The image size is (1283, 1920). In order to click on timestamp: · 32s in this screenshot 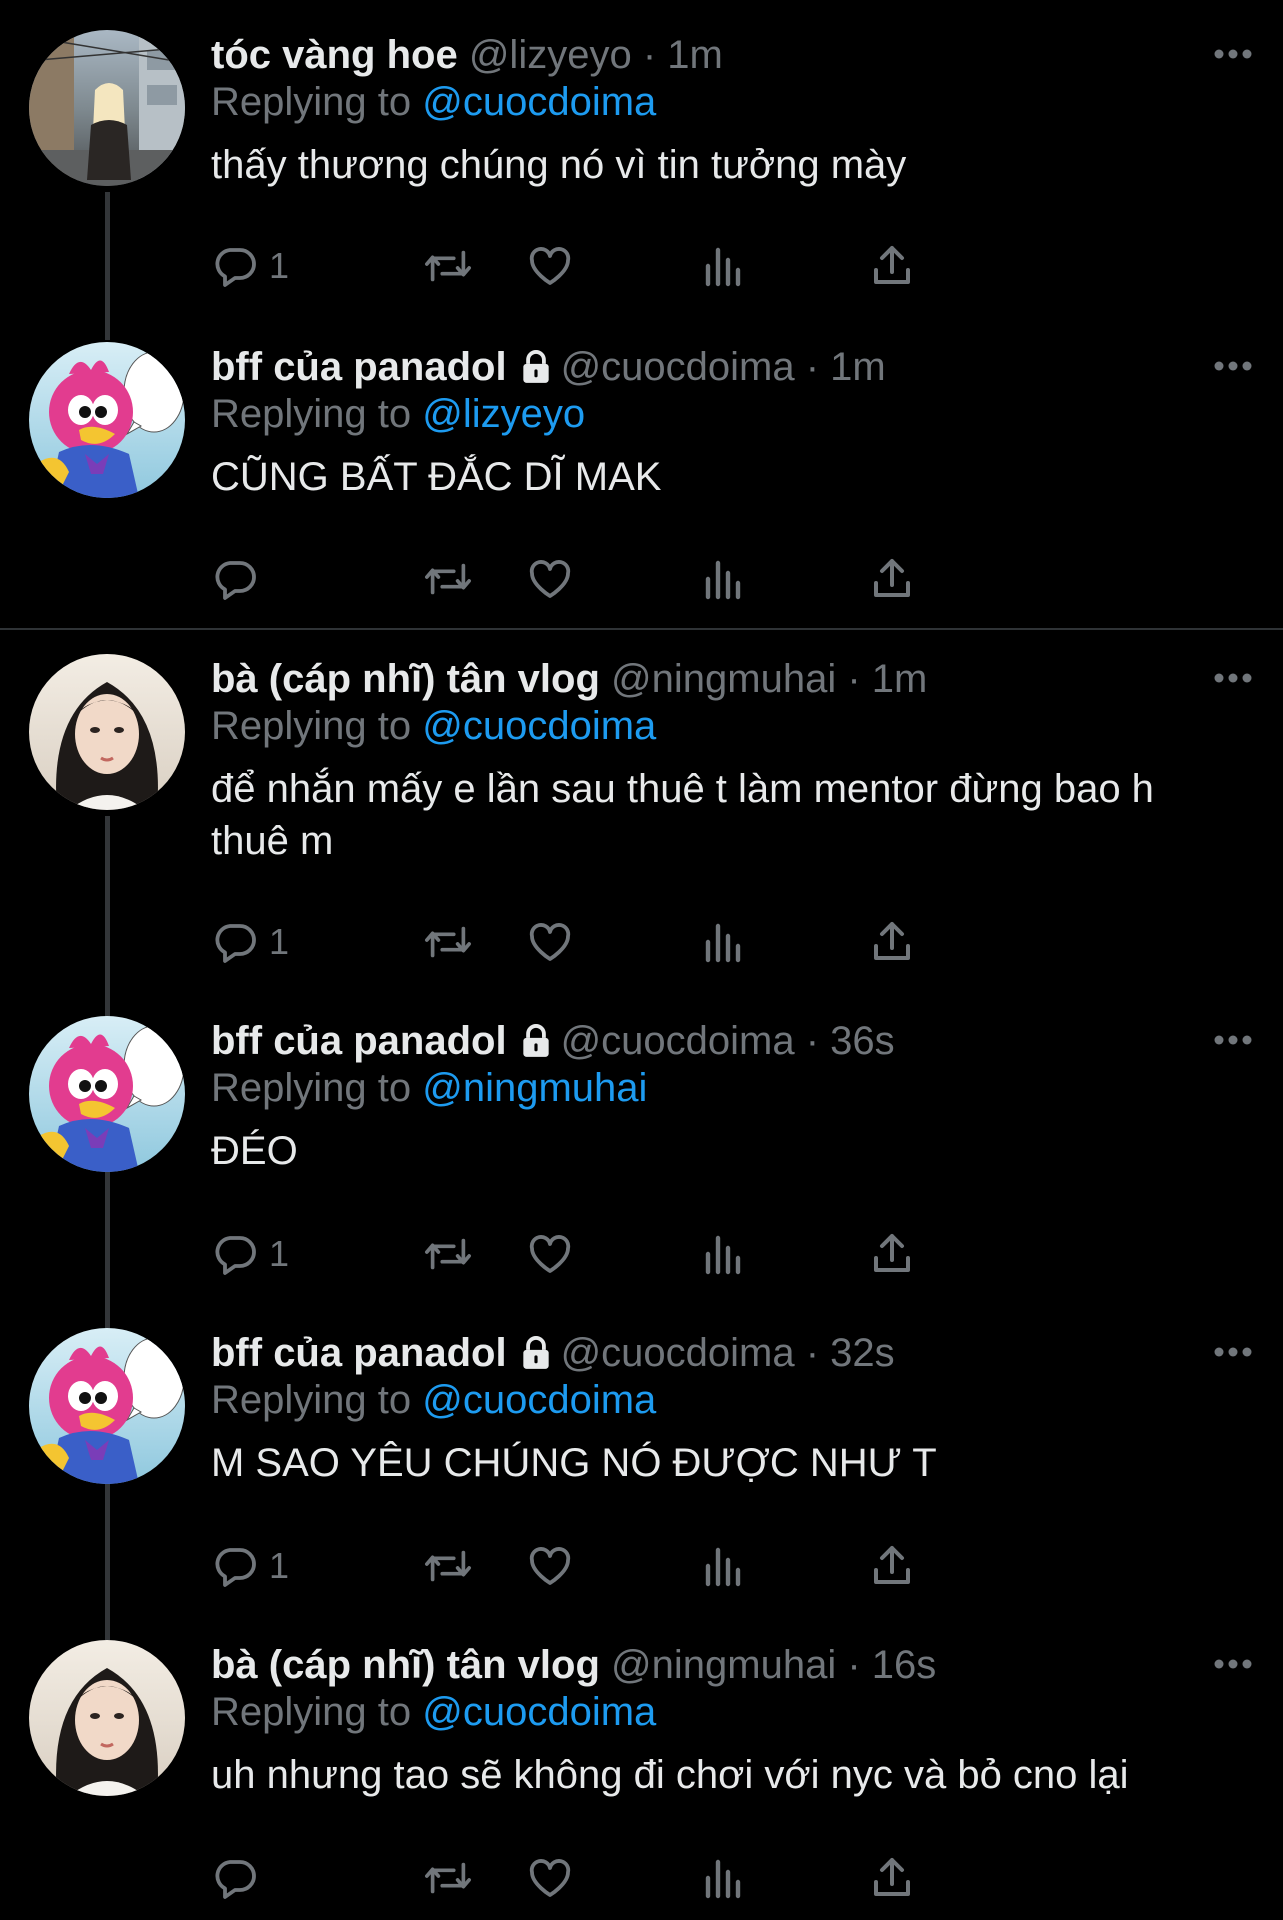, I will do `click(850, 1353)`.